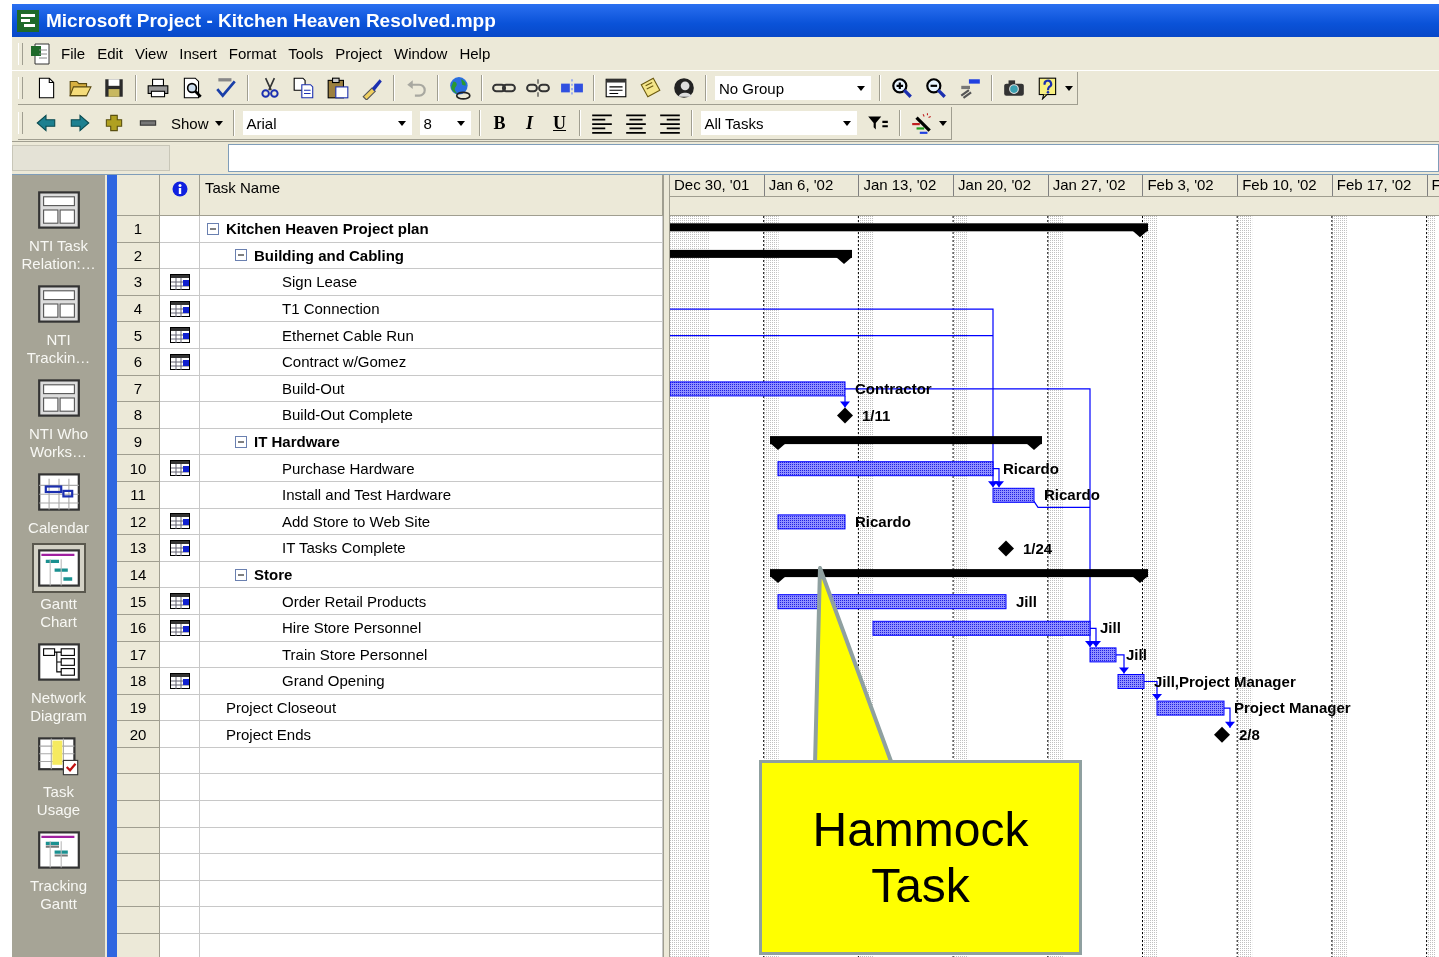 This screenshot has height=957, width=1439. I want to click on menu-item: Project, so click(359, 53).